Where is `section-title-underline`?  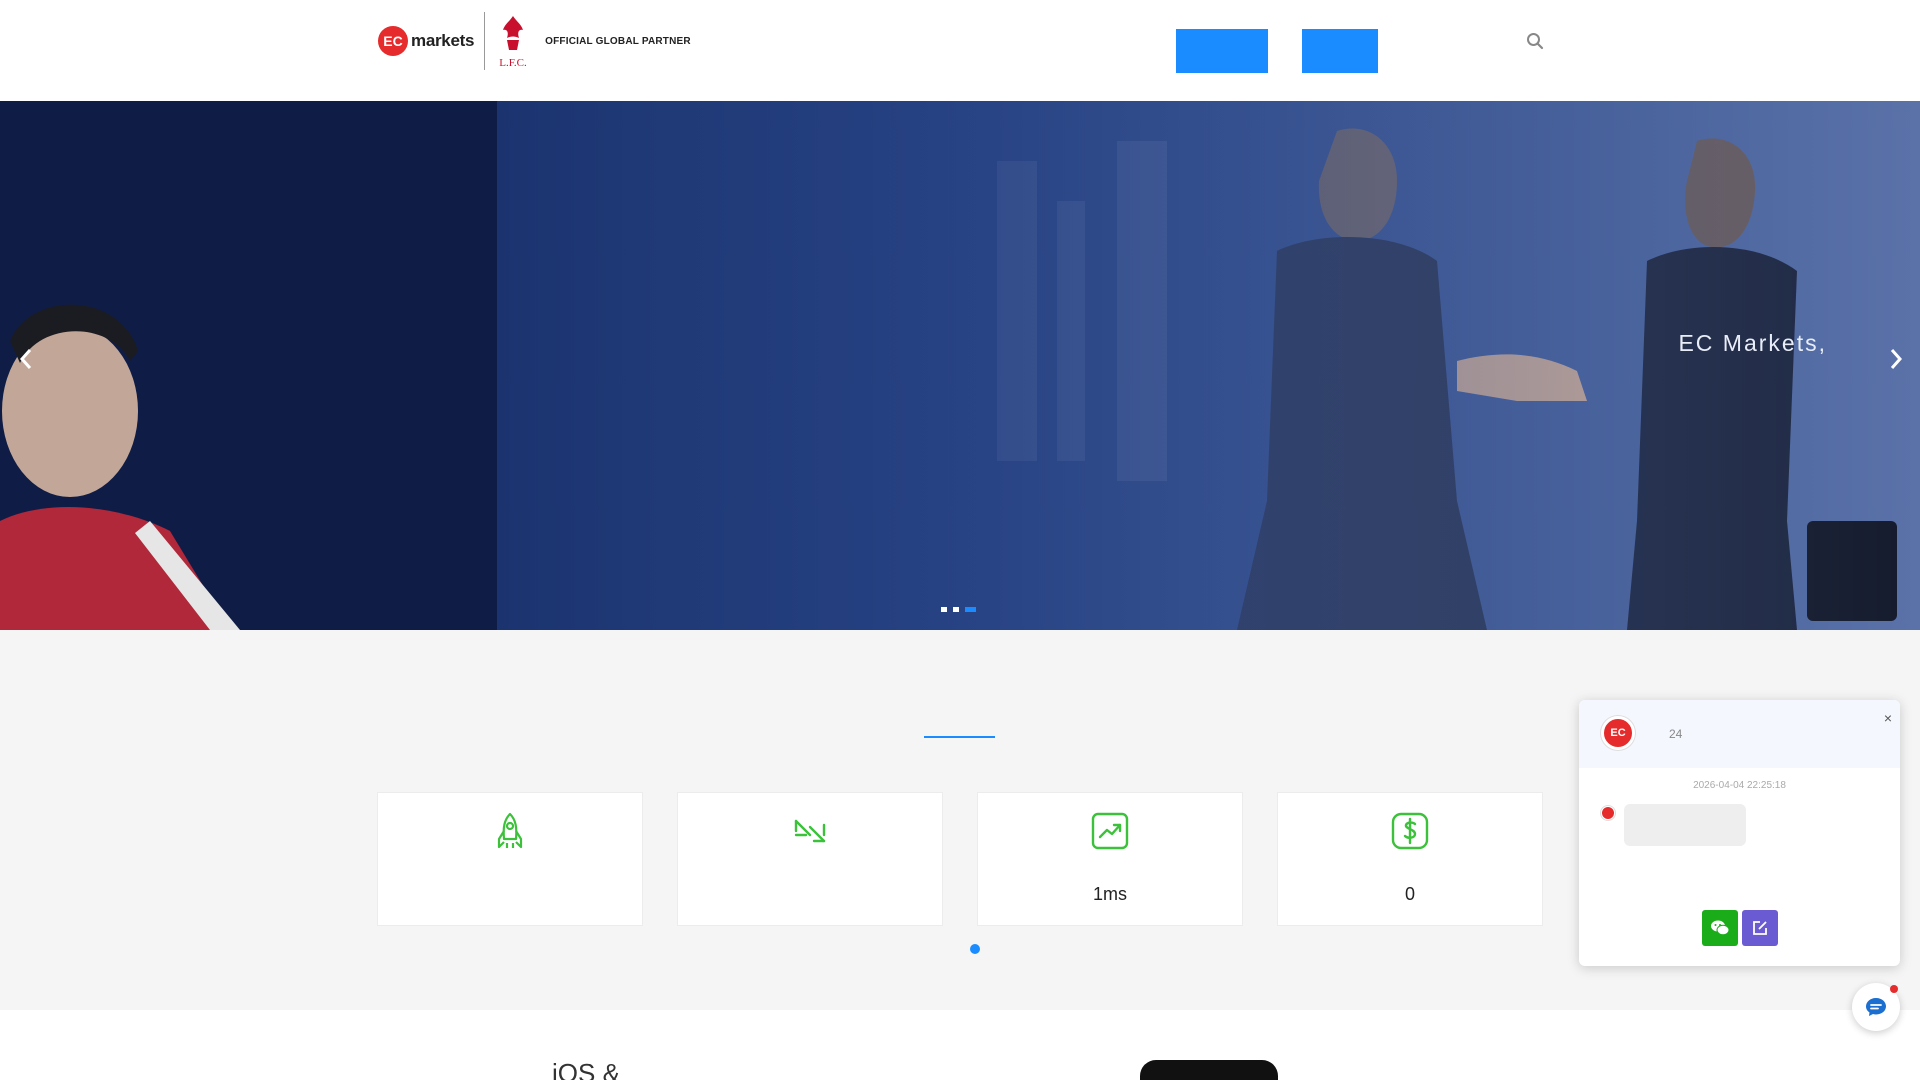 section-title-underline is located at coordinates (959, 737).